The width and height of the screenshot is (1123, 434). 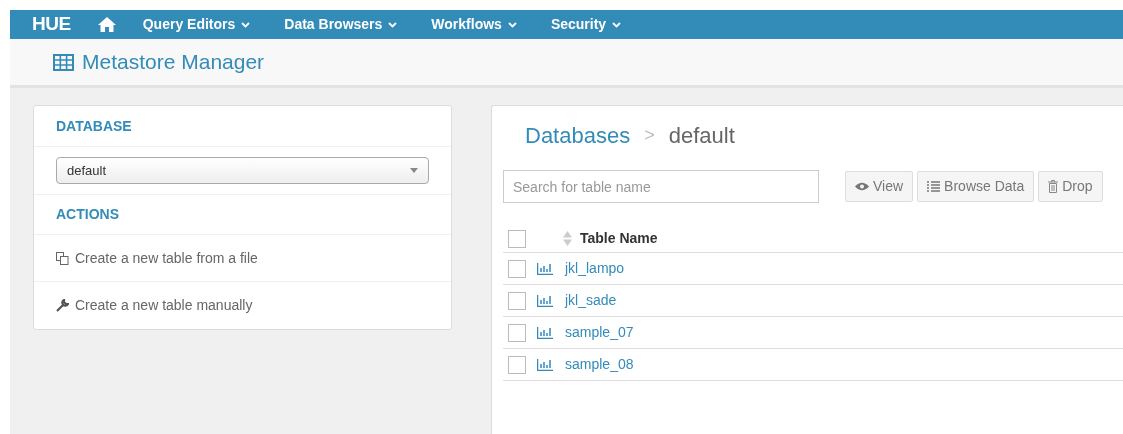 What do you see at coordinates (94, 126) in the screenshot?
I see `section-heading: DATABASE` at bounding box center [94, 126].